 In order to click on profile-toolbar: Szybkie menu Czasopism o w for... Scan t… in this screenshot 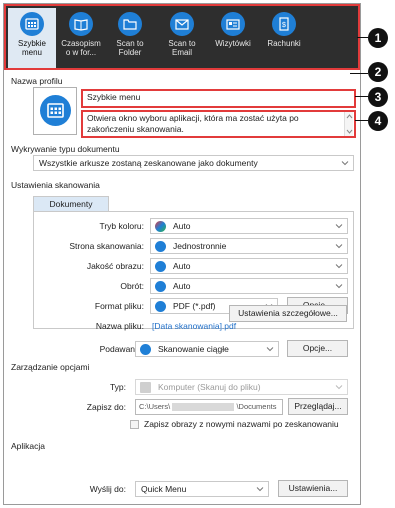, I will do `click(182, 37)`.